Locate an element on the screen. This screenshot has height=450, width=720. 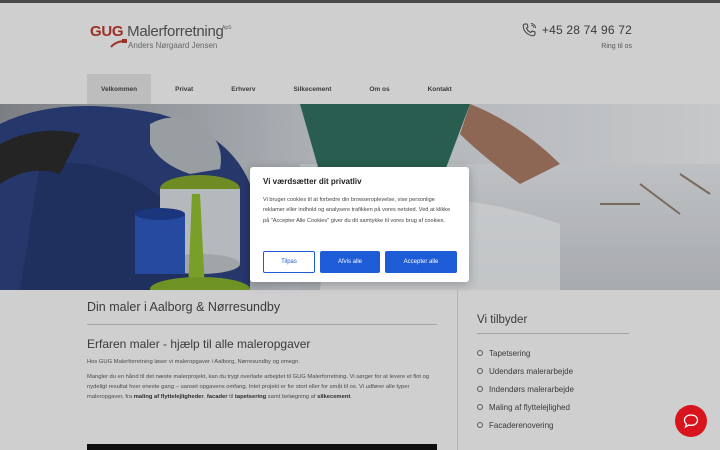
accept-all-button: Accepter alle is located at coordinates (421, 262).